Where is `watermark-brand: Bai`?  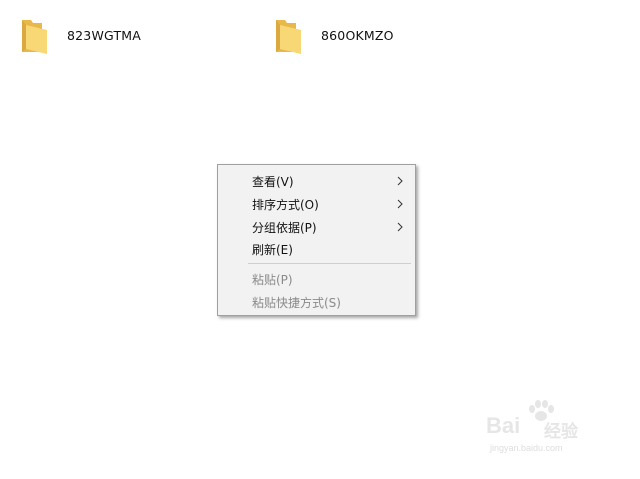
watermark-brand: Bai is located at coordinates (503, 425).